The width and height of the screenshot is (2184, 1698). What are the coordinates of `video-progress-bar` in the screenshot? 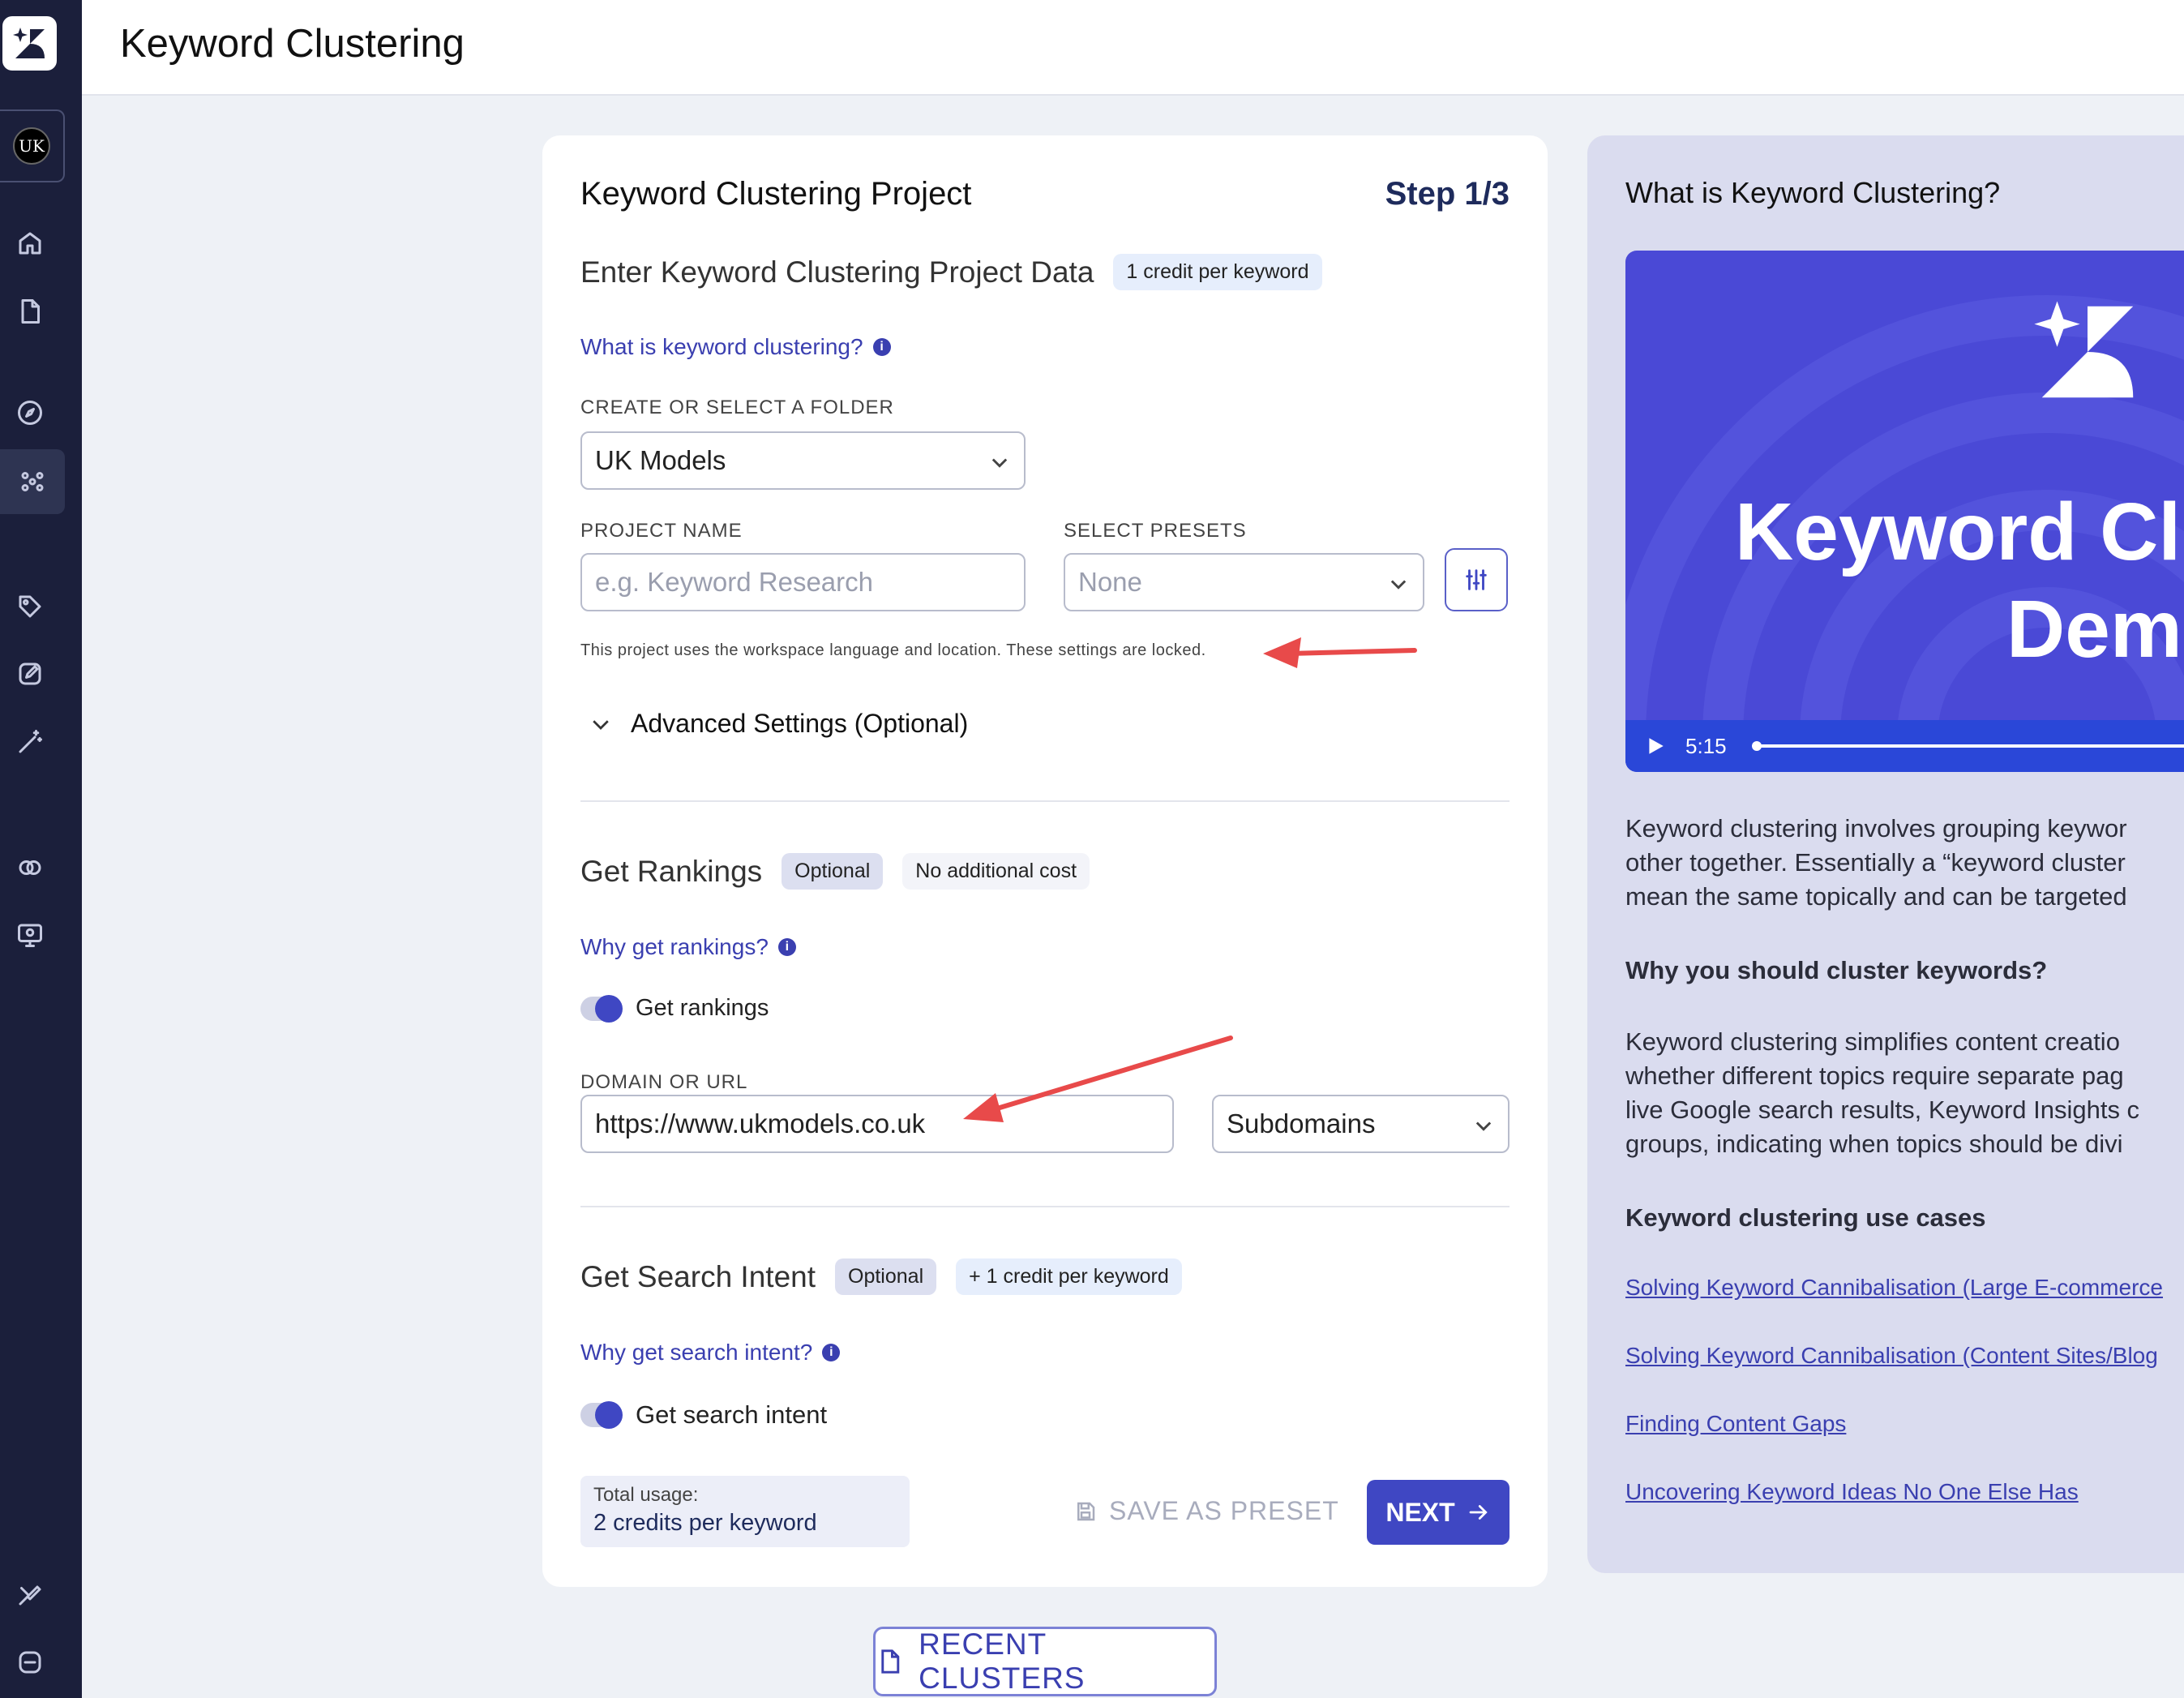 It's located at (1968, 746).